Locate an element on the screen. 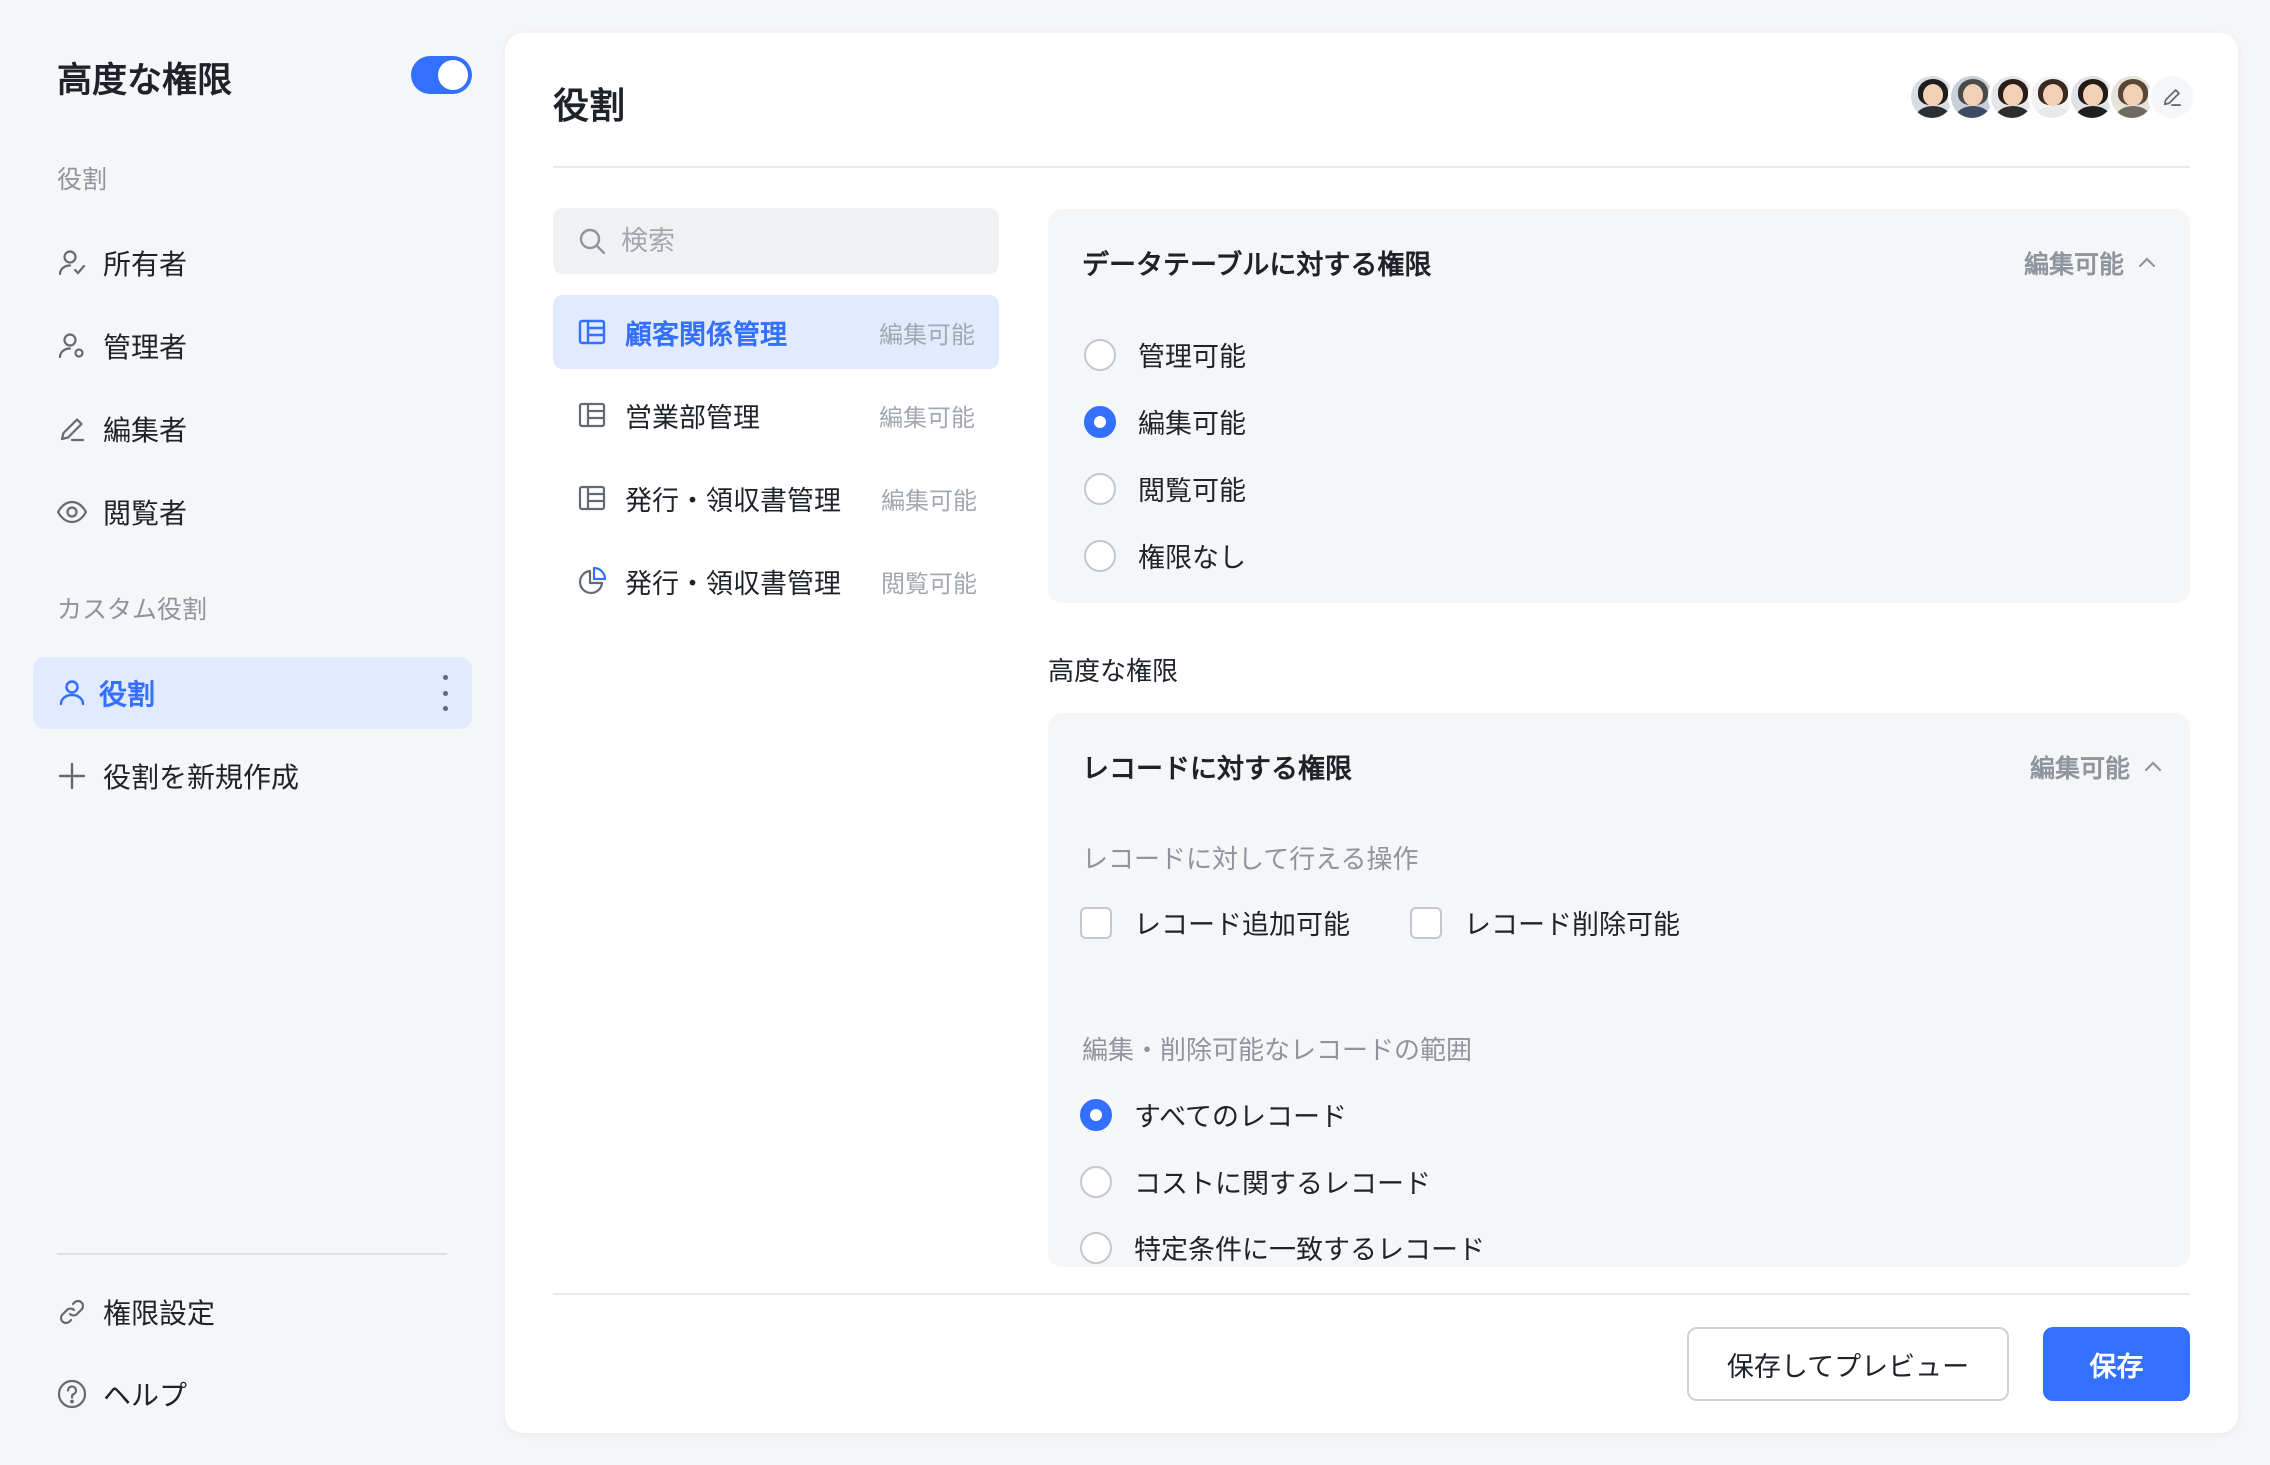  sidebar-item-admin: 管理者 is located at coordinates (252, 346).